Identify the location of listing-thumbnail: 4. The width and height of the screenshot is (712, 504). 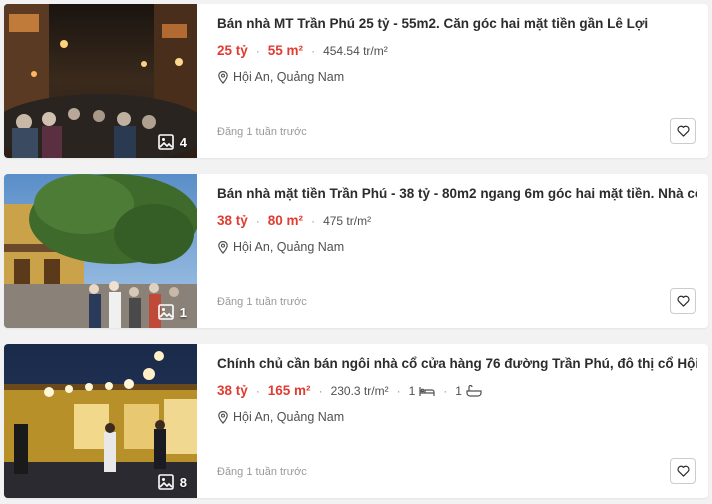
(100, 81).